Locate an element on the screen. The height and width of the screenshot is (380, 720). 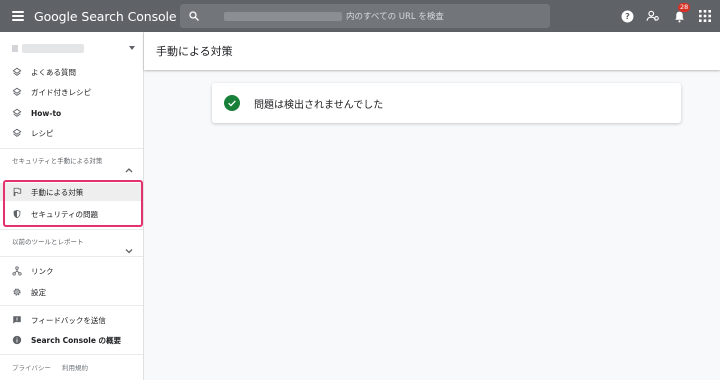
sidebar-item-label: よくある質問 is located at coordinates (53, 72).